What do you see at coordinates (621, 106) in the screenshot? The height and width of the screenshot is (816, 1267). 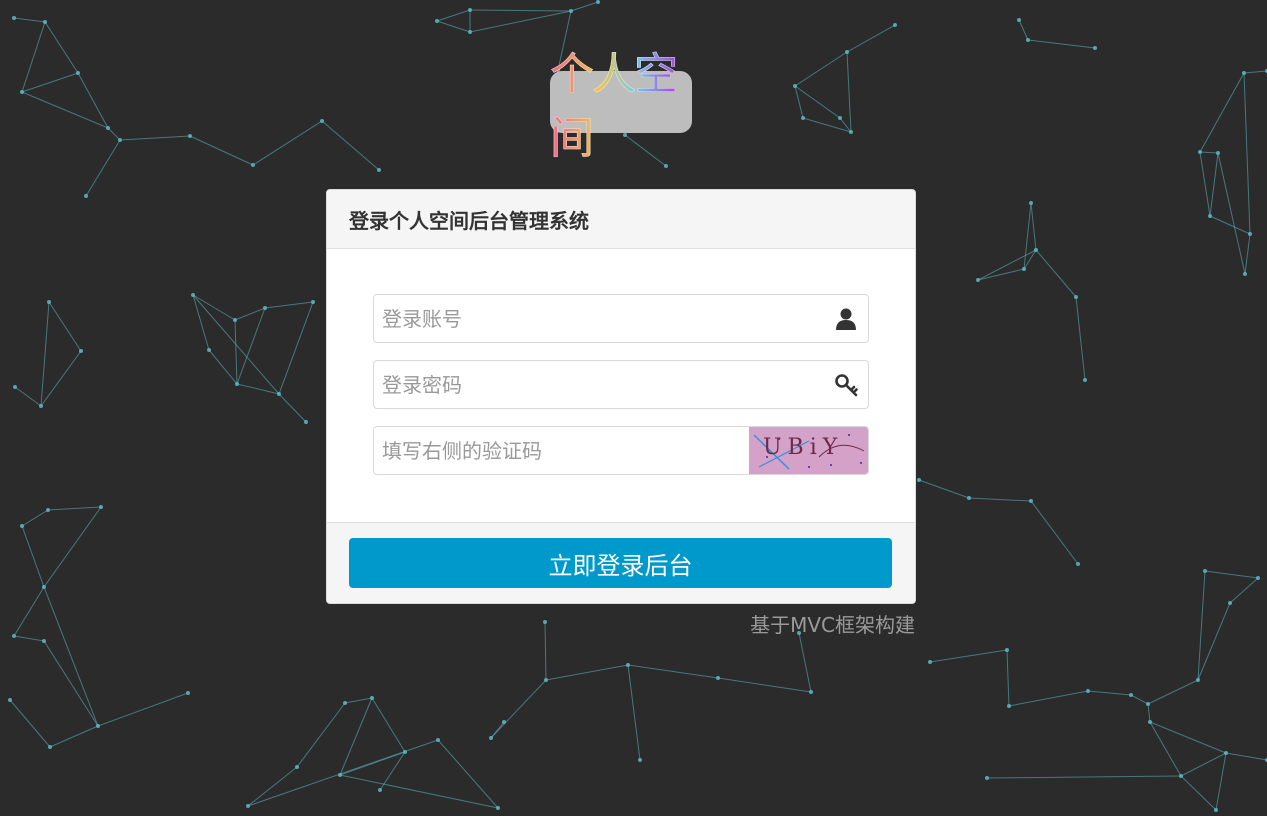 I see `logo: 个人空间` at bounding box center [621, 106].